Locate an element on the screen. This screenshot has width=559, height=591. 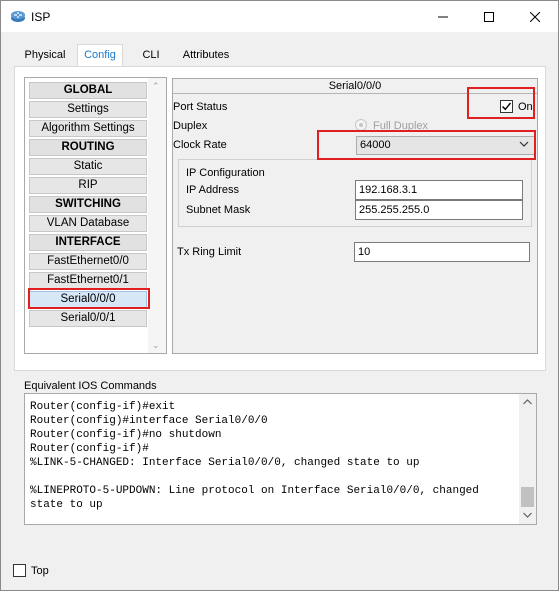
sidebar-item-fastethernet0-0: FastEthernet0/0 is located at coordinates (88, 261).